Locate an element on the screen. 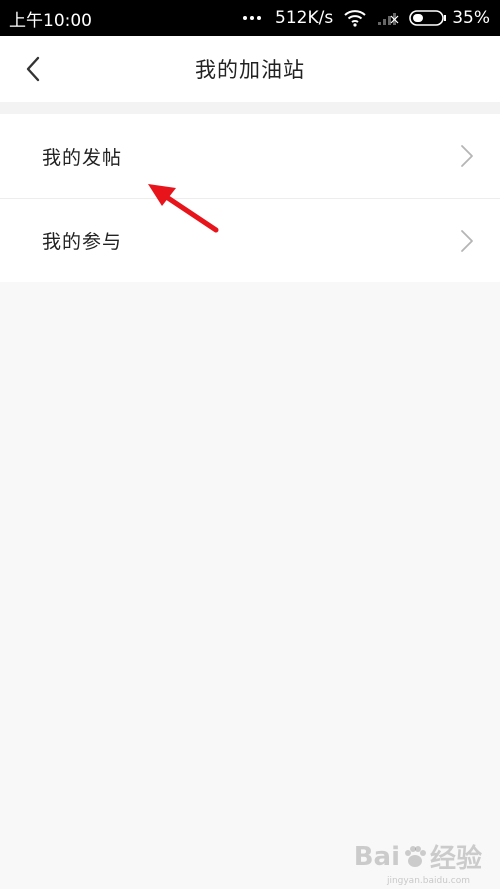 This screenshot has width=500, height=889. watermark-url: jingyan.baidu.com is located at coordinates (428, 881).